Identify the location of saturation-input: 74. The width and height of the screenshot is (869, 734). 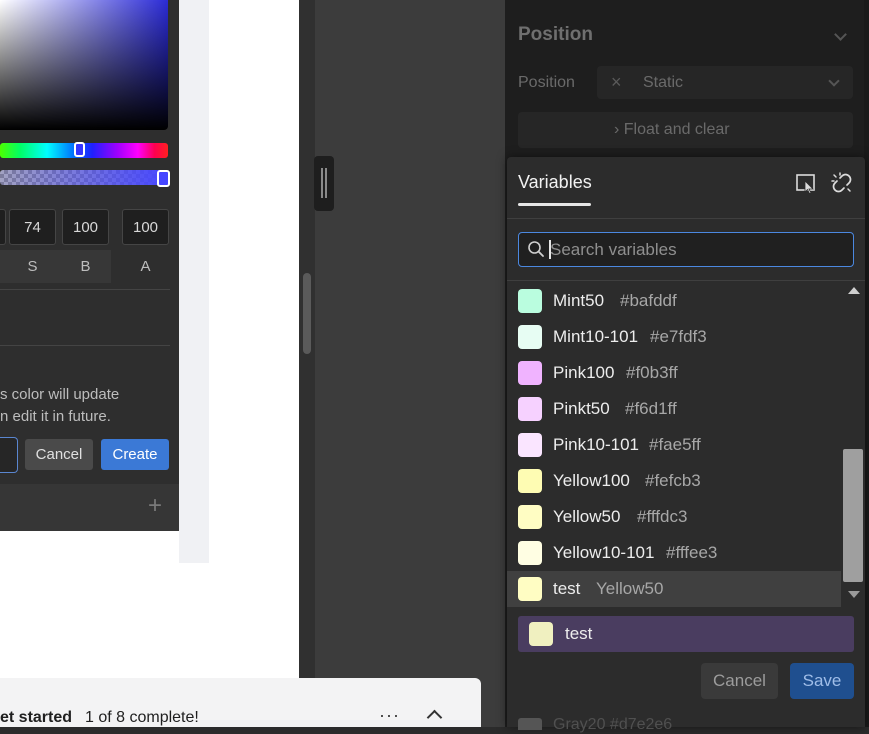
(32, 227).